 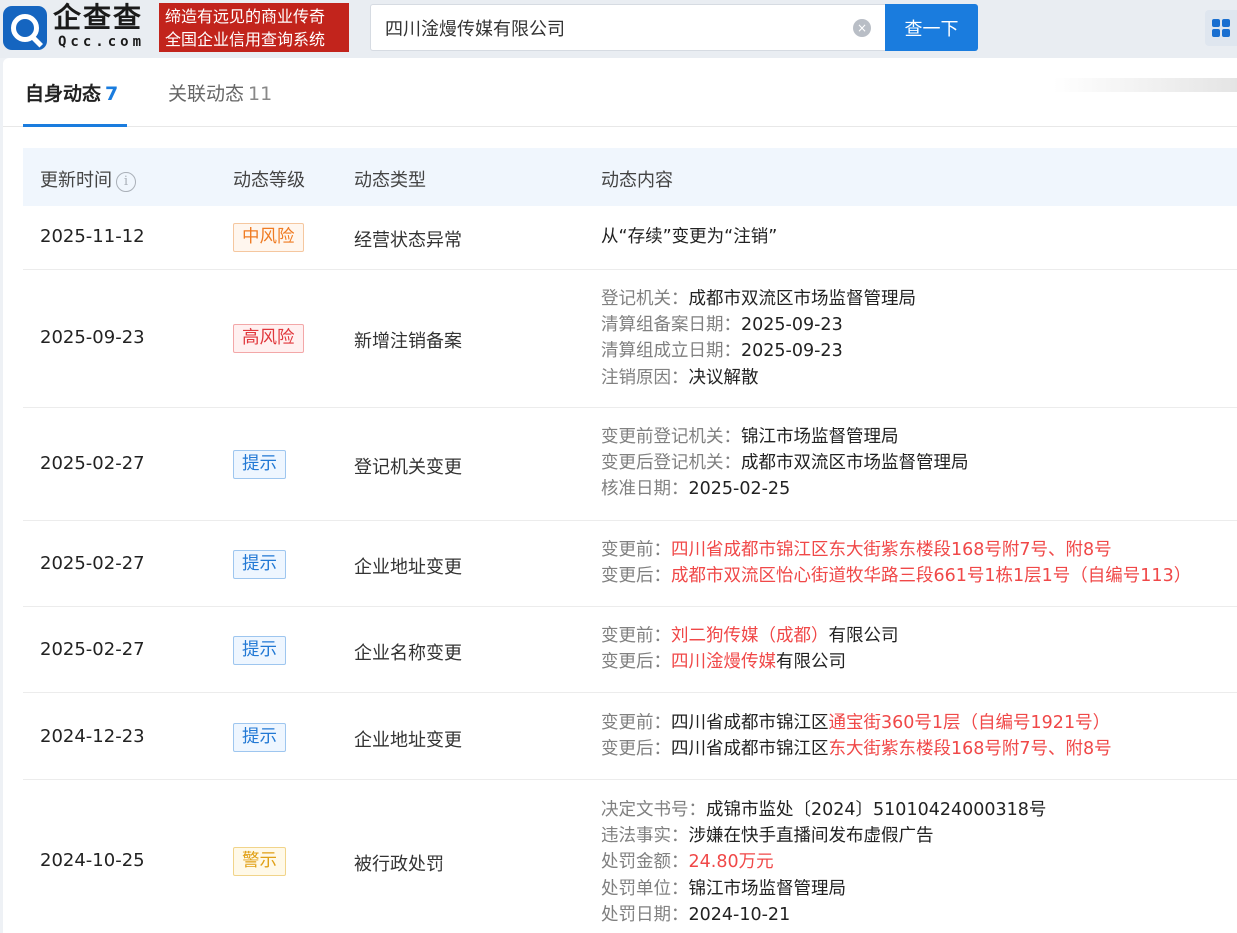 I want to click on row-date: 2025-09-23, so click(x=92, y=337).